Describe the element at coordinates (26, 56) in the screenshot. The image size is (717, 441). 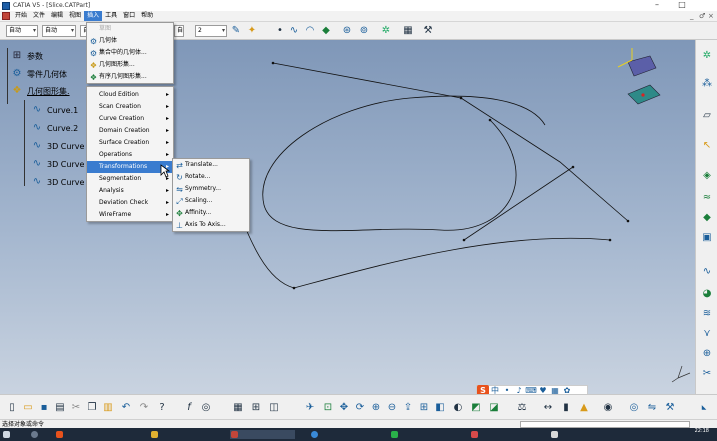
I see `tree-item-parameters: ⊞ 参数` at that location.